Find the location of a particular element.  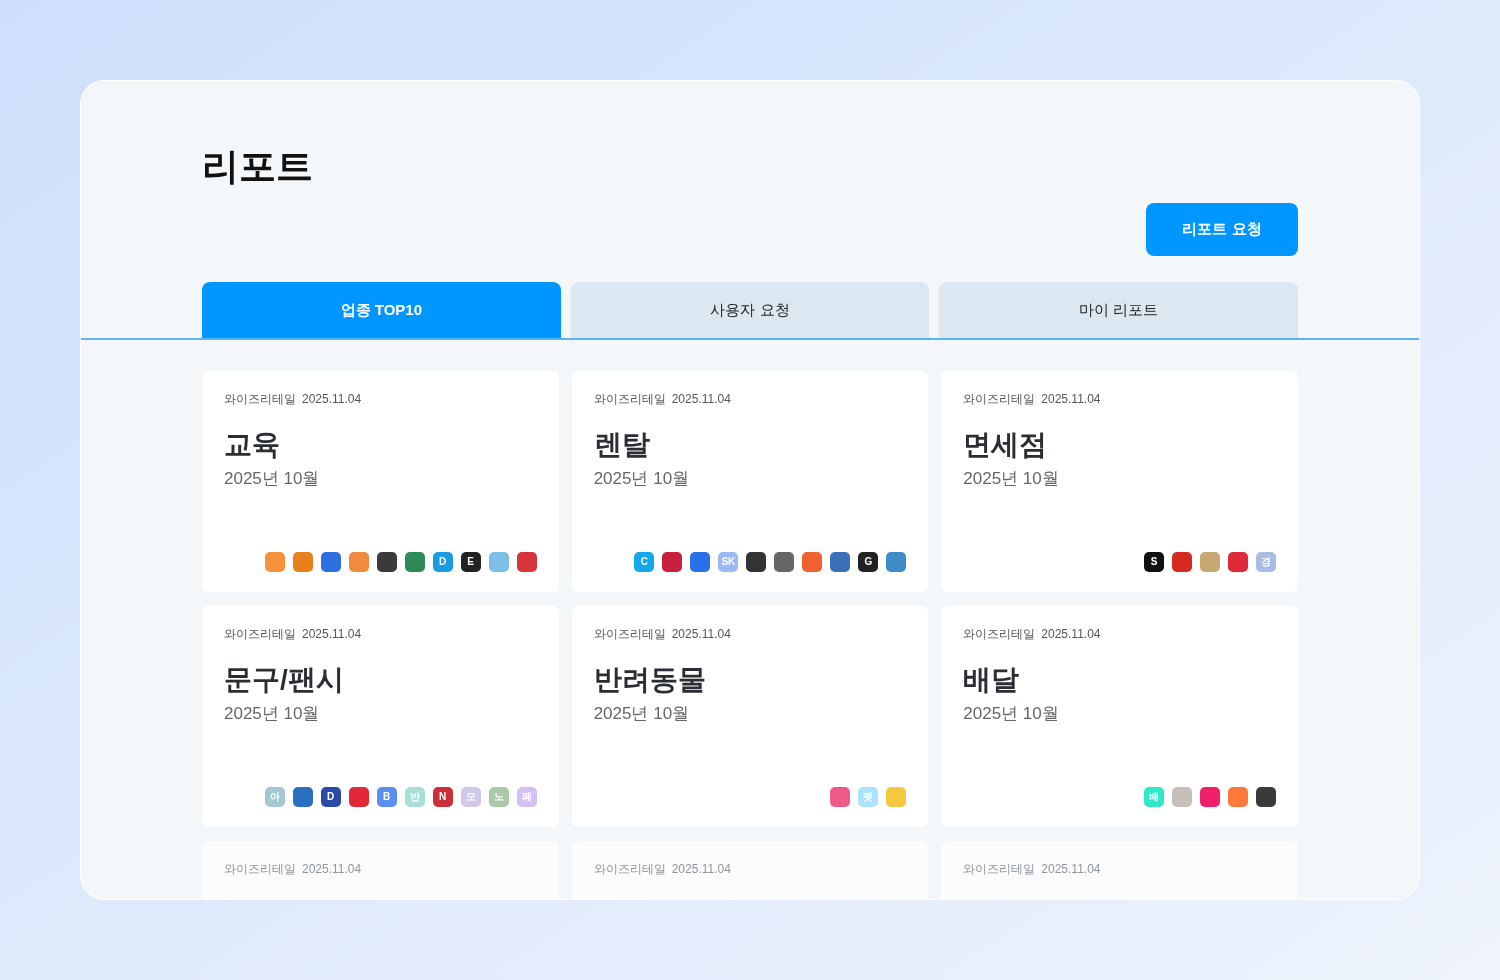

report-card: 와이즈리테일 2025.11.04 교육 2025년 10월 D E is located at coordinates (380, 481).